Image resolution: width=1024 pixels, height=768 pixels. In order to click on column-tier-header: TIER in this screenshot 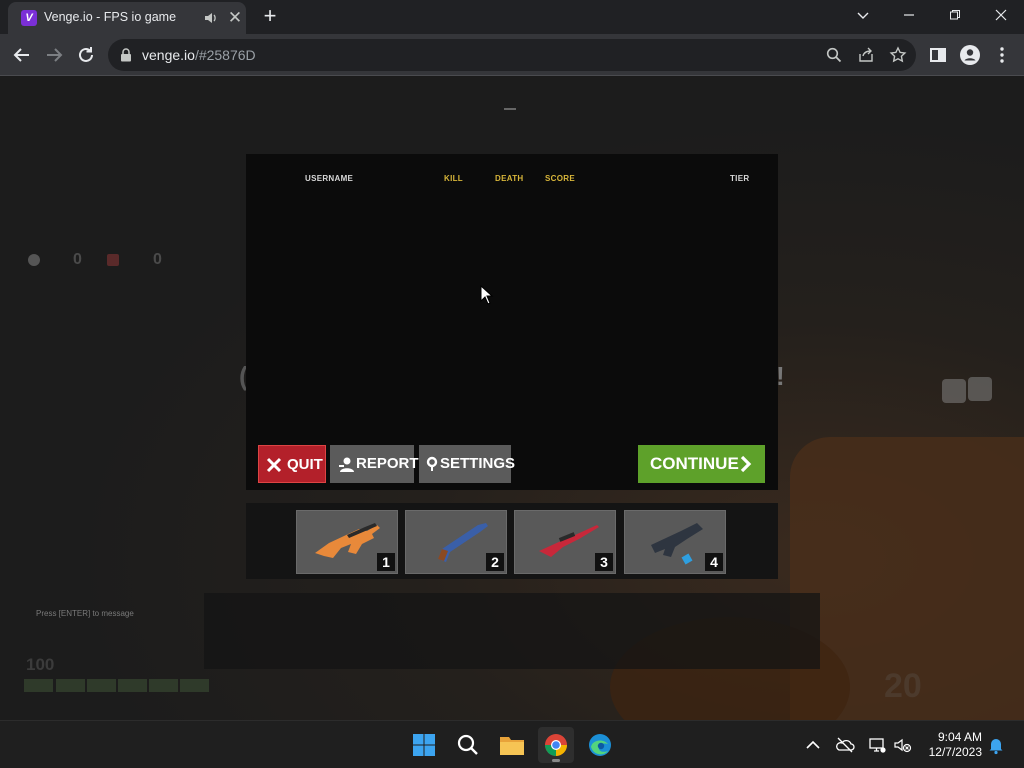, I will do `click(740, 178)`.